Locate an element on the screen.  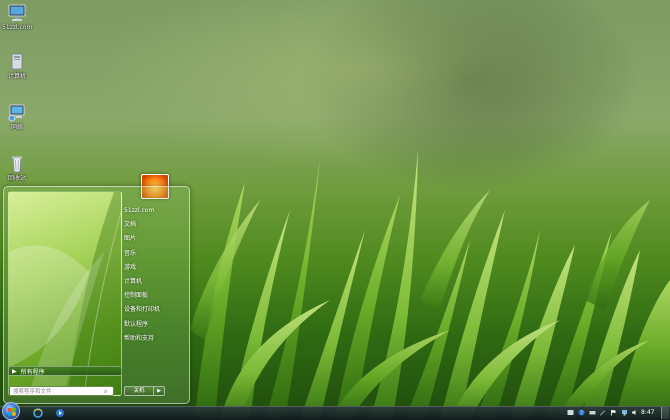
all-programs-label: 所有程序 is located at coordinates (32, 372).